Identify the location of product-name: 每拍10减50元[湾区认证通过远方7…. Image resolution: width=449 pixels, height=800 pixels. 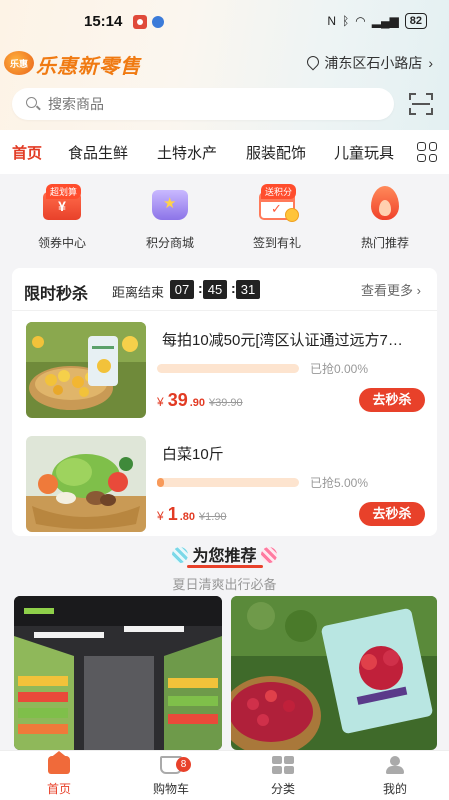
(282, 340).